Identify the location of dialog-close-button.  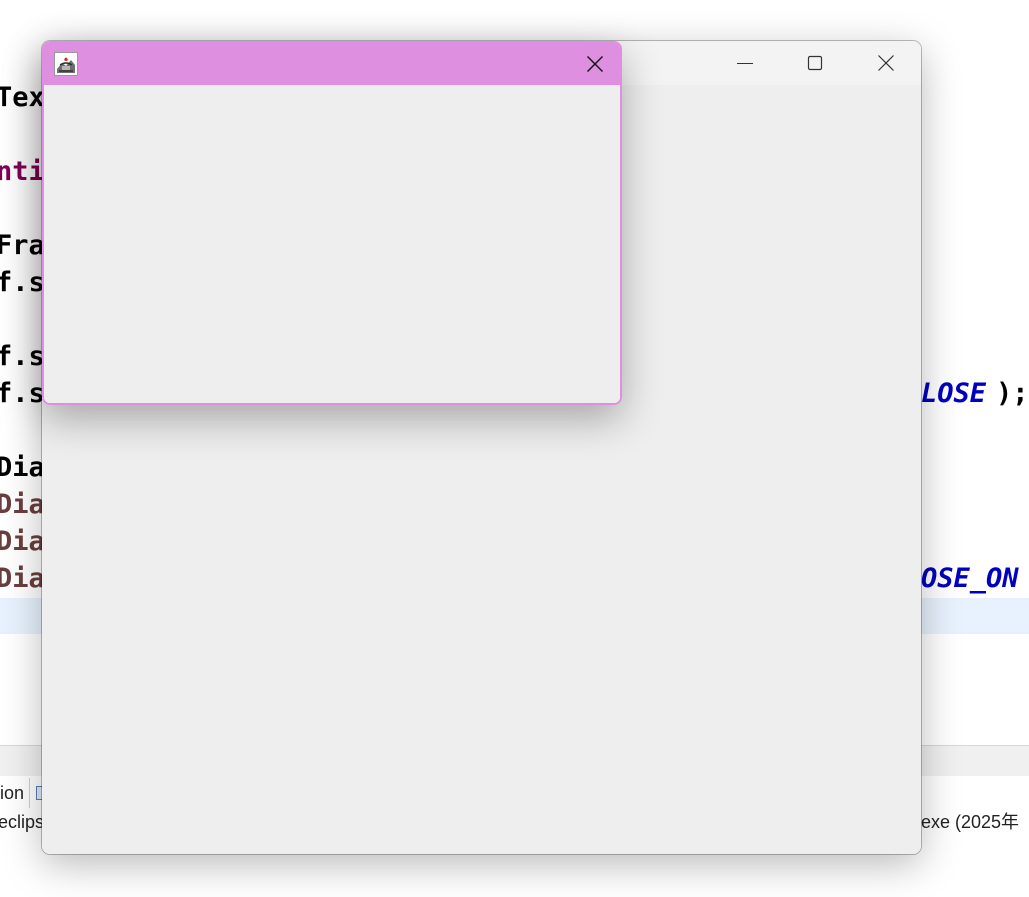
(595, 64).